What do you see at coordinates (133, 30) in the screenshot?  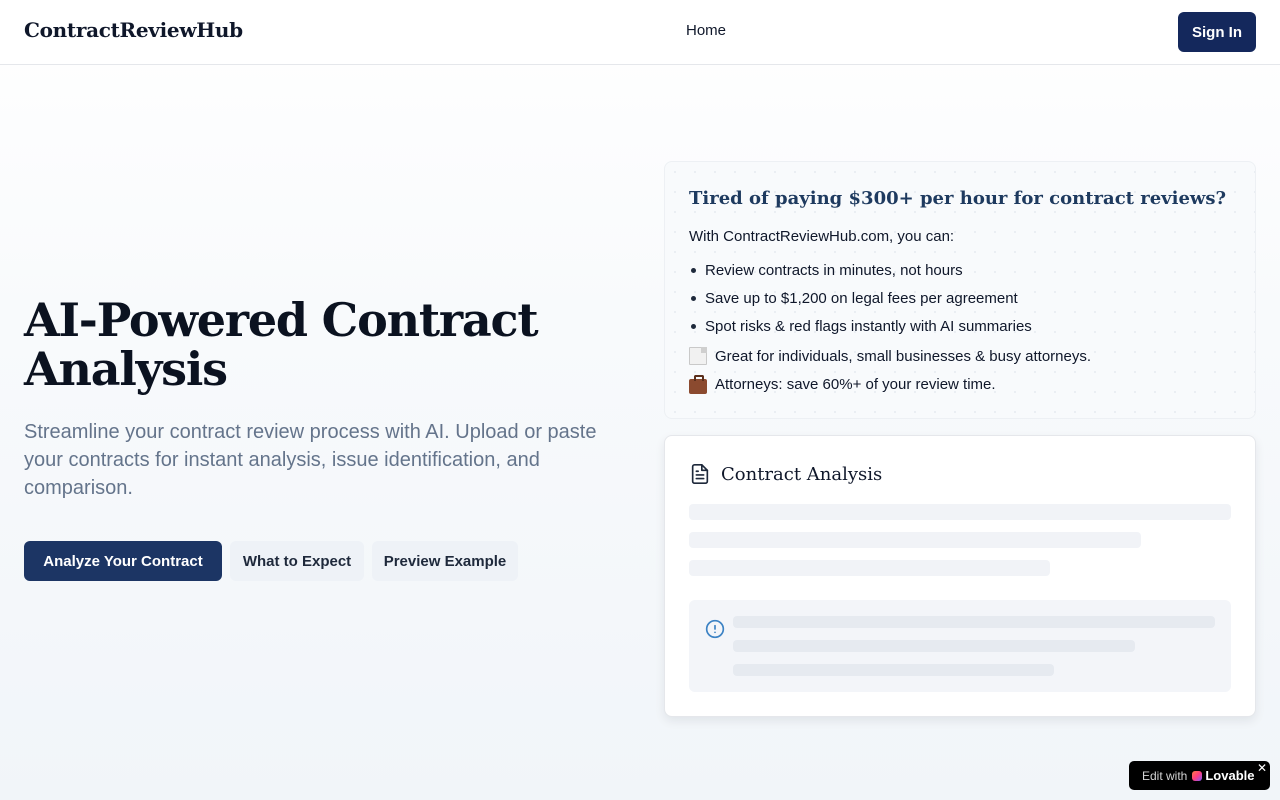 I see `brand-logo: ContractReviewHub` at bounding box center [133, 30].